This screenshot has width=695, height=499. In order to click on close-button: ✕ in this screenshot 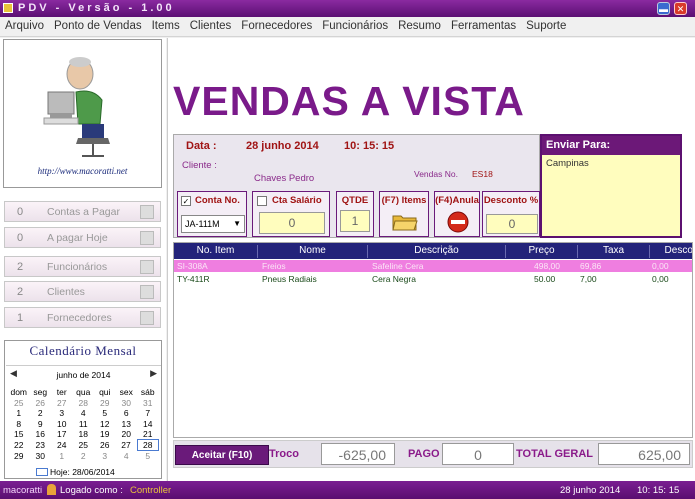, I will do `click(680, 8)`.